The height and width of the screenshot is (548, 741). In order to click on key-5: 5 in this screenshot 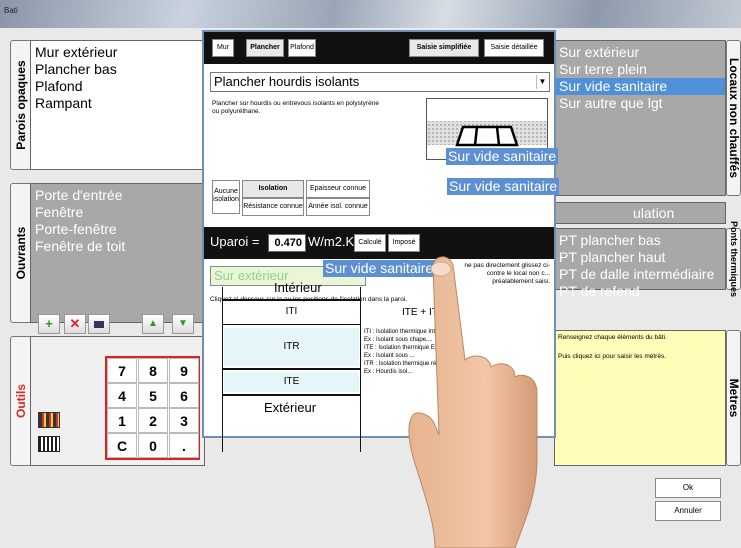, I will do `click(153, 395)`.